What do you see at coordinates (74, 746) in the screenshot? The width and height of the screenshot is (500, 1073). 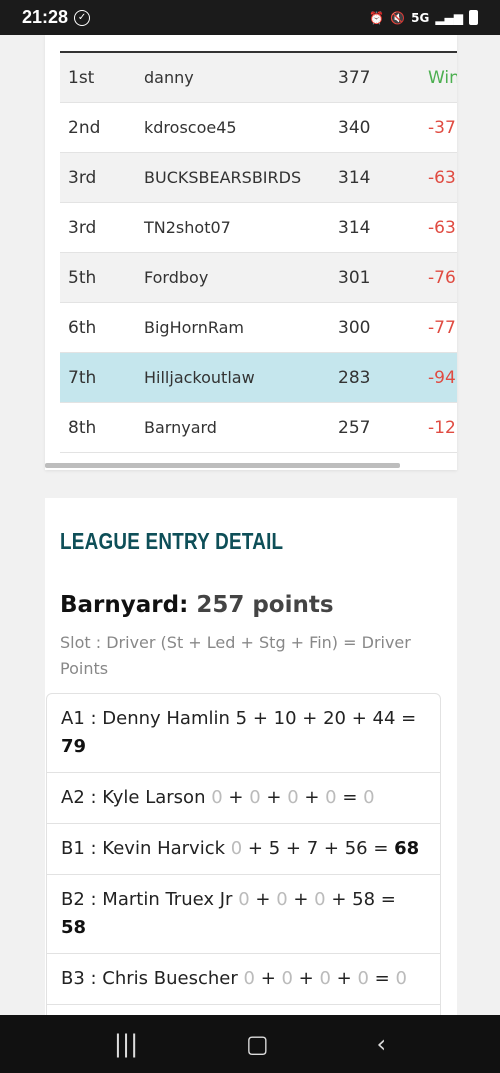 I see `total-value: 79` at bounding box center [74, 746].